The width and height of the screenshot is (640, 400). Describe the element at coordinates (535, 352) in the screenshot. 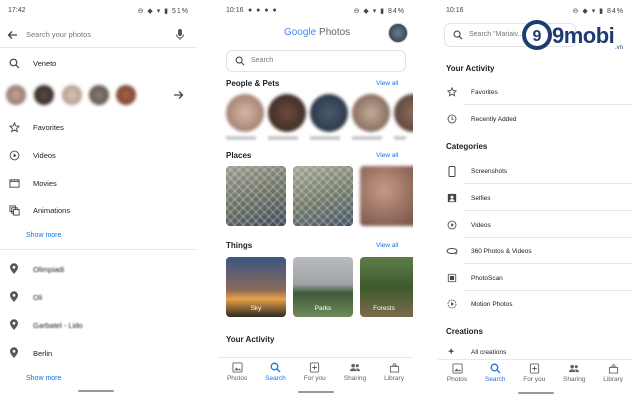

I see `list-item-all-creations: All creations` at that location.